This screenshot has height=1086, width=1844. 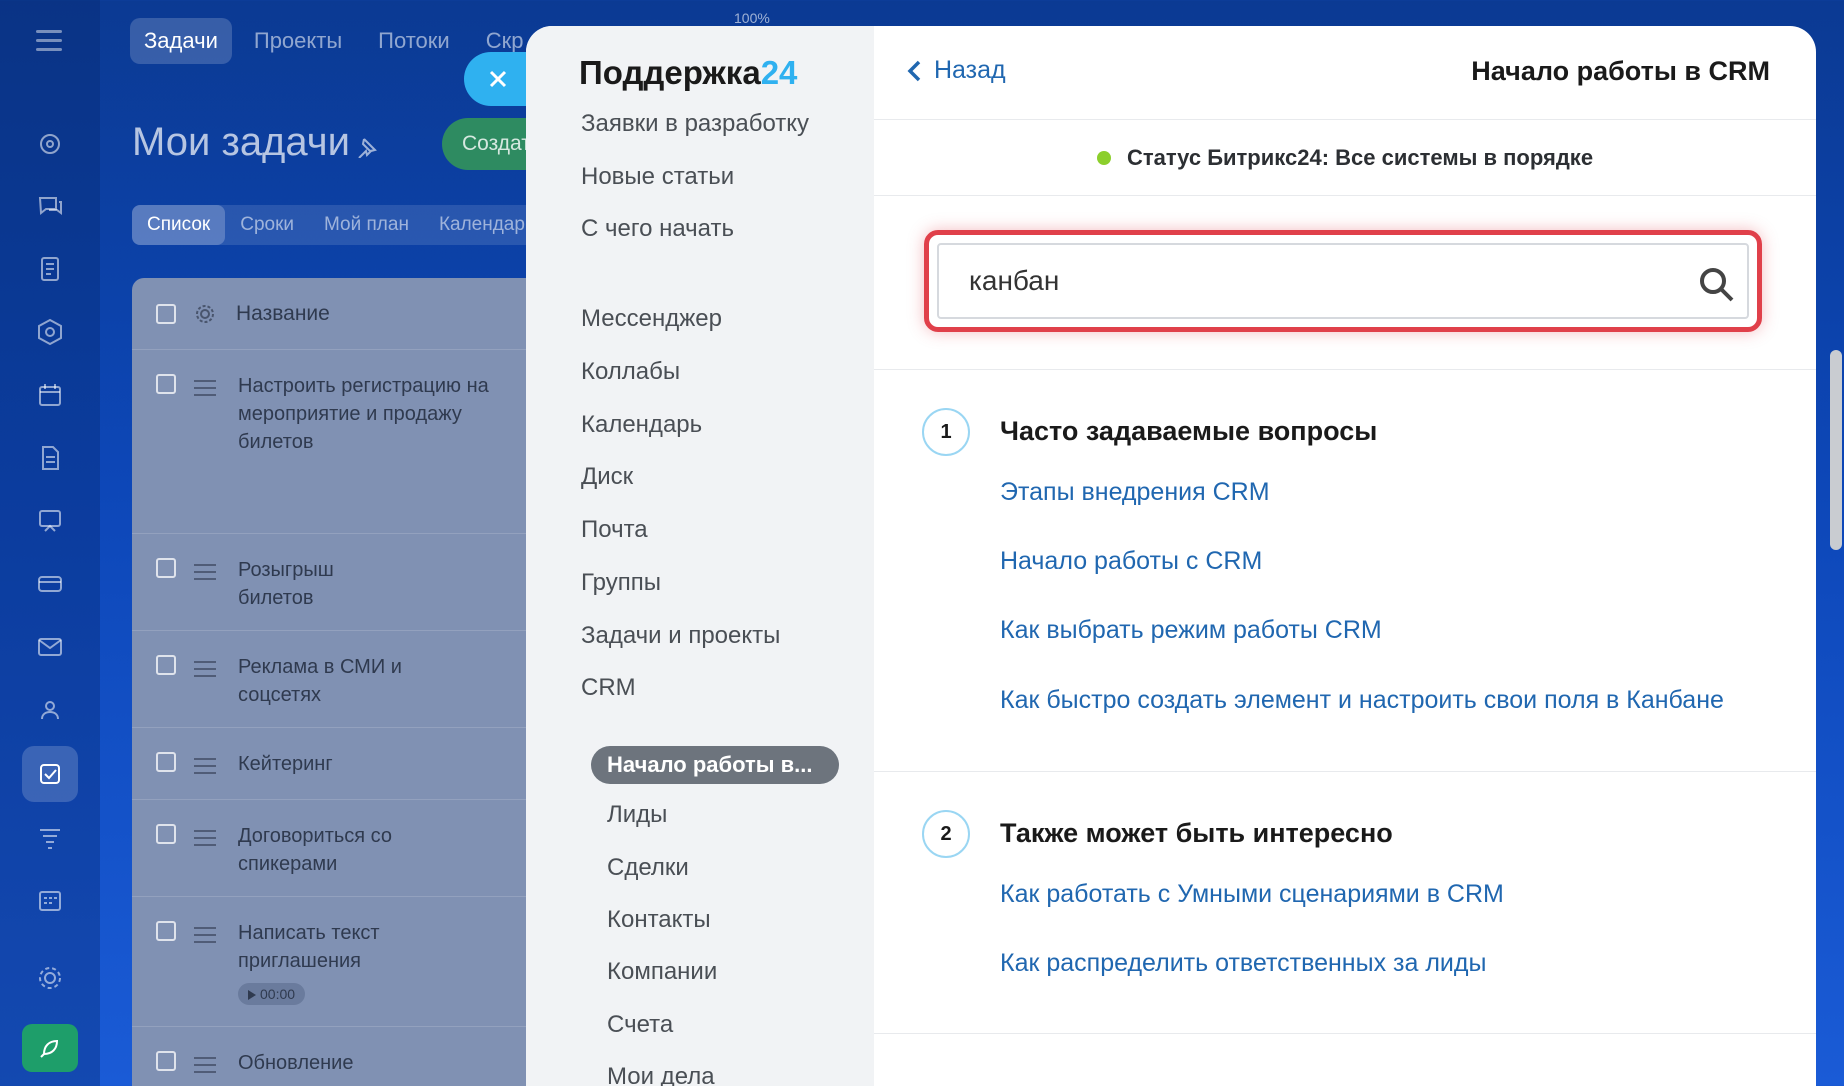 I want to click on tasks-icon, so click(x=50, y=774).